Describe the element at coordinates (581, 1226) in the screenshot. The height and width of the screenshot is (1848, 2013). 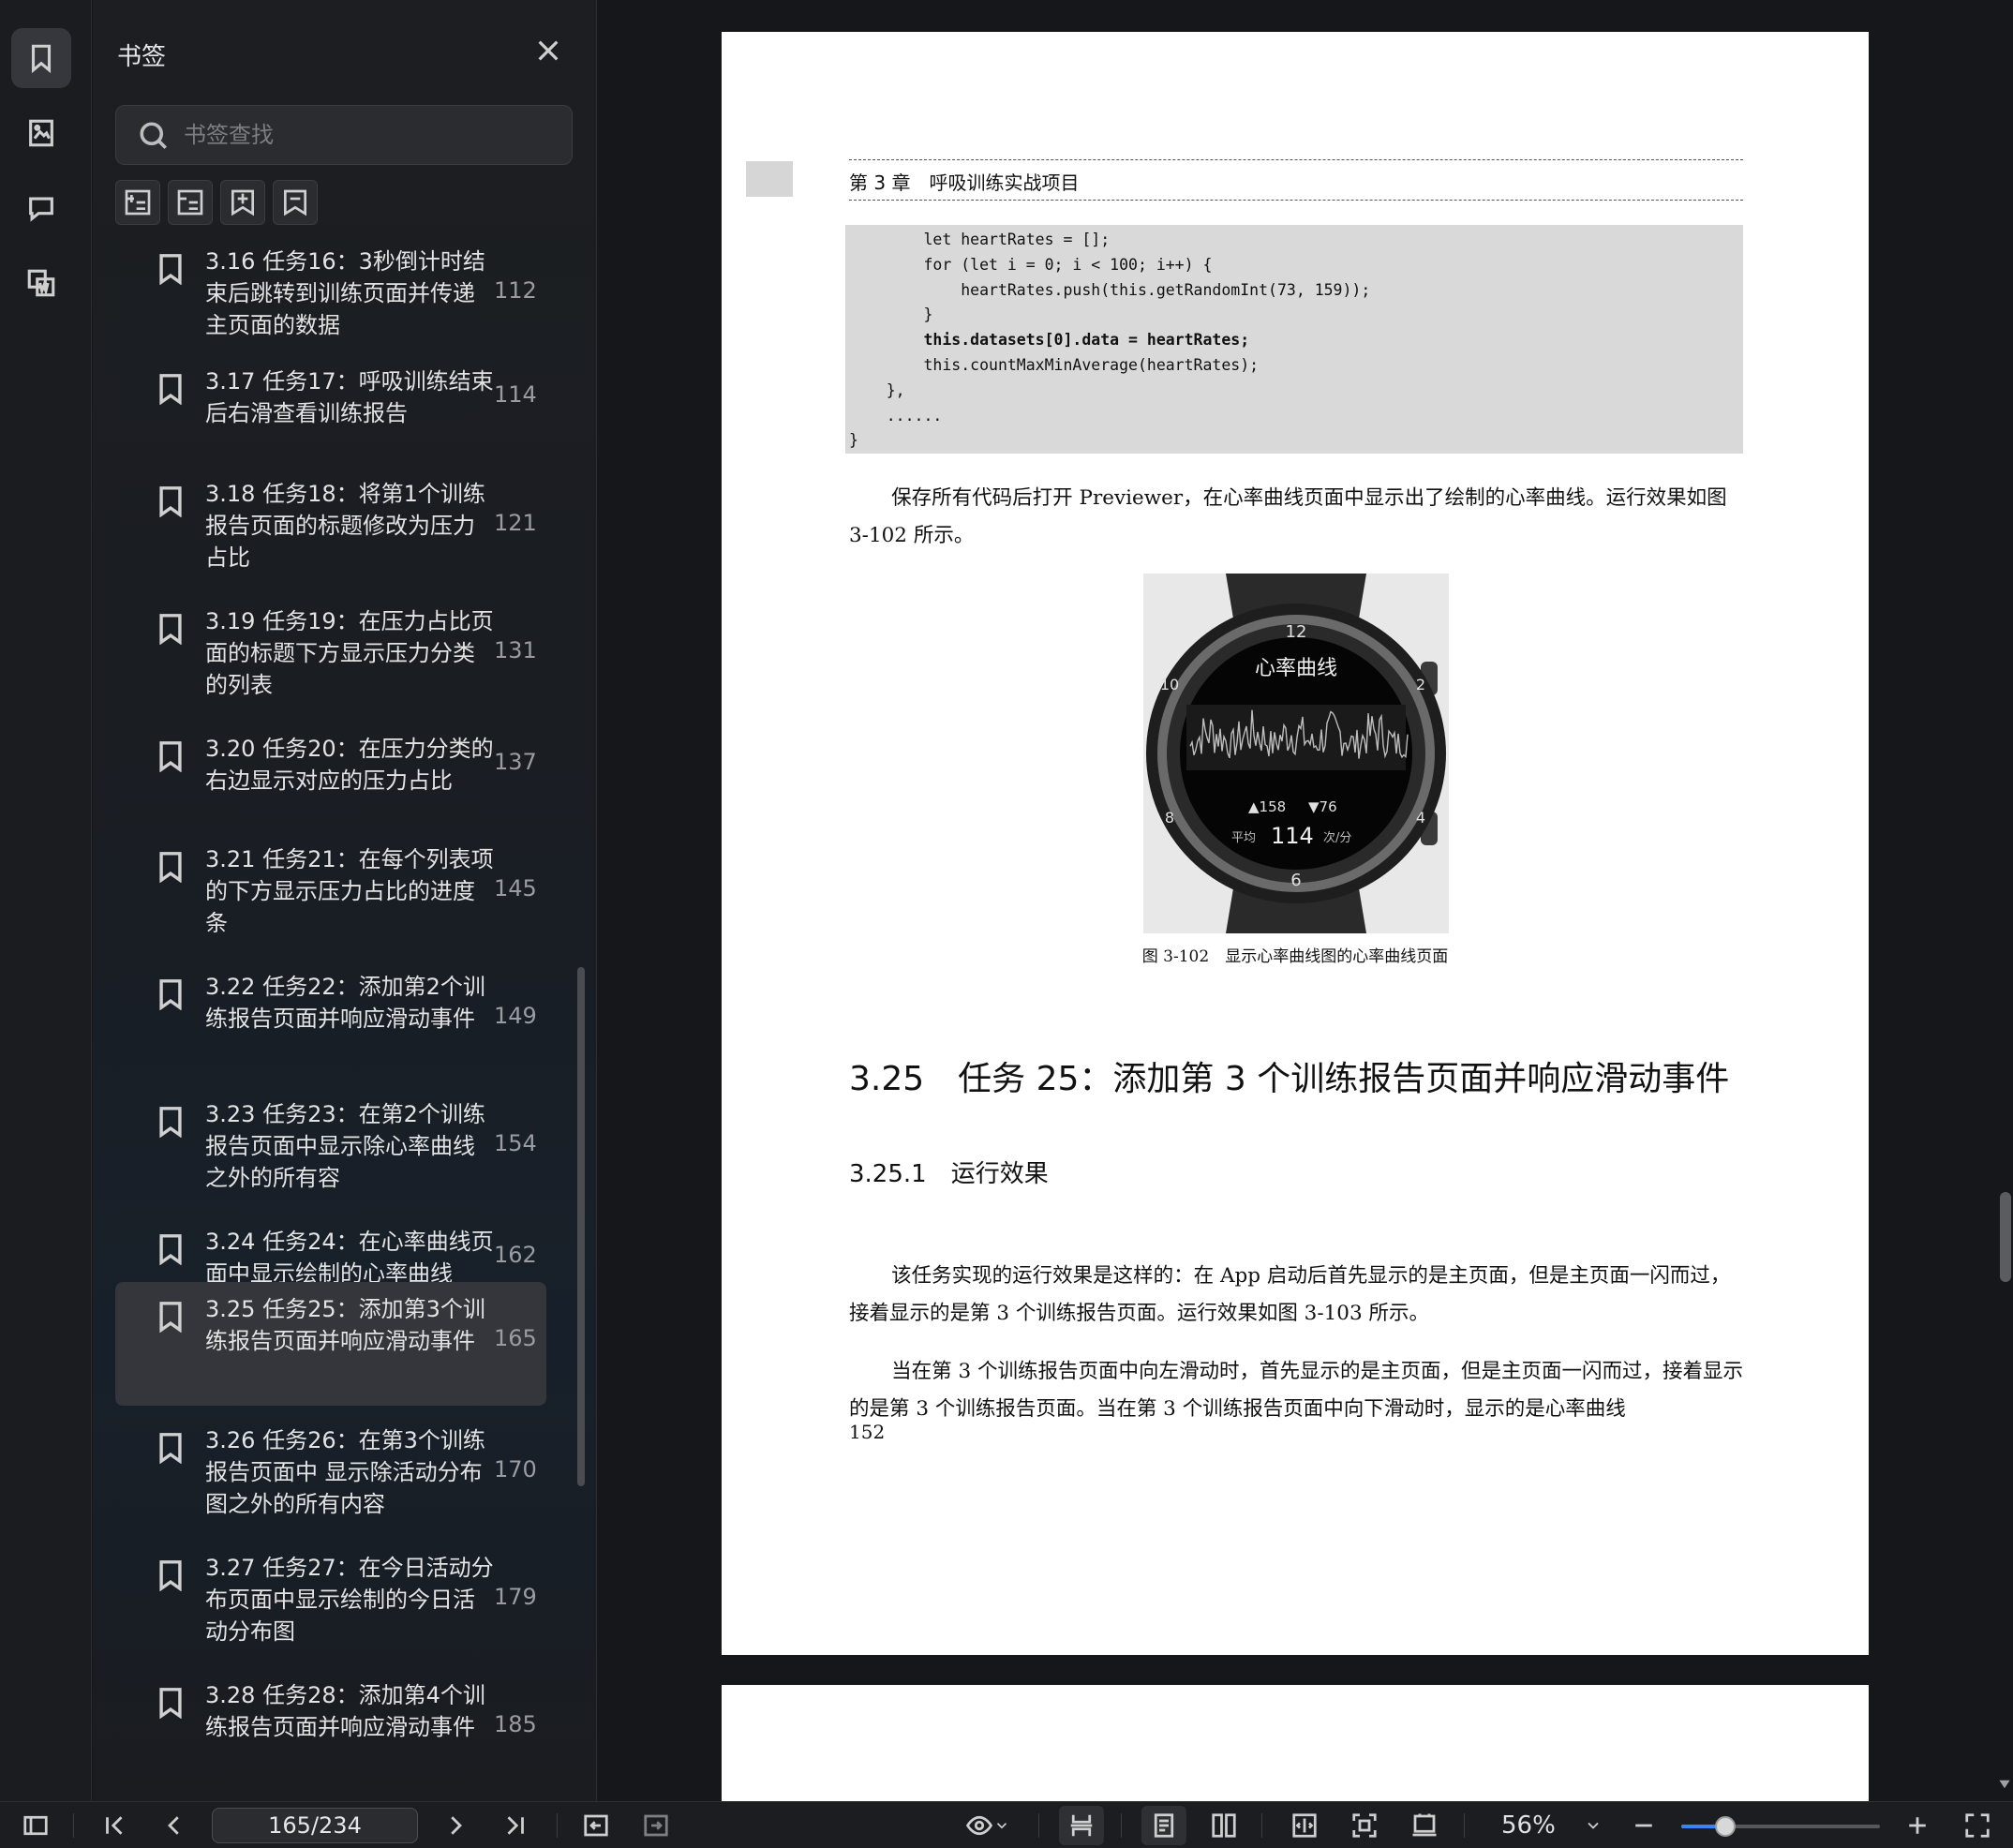
I see `panel-scrollbar` at that location.